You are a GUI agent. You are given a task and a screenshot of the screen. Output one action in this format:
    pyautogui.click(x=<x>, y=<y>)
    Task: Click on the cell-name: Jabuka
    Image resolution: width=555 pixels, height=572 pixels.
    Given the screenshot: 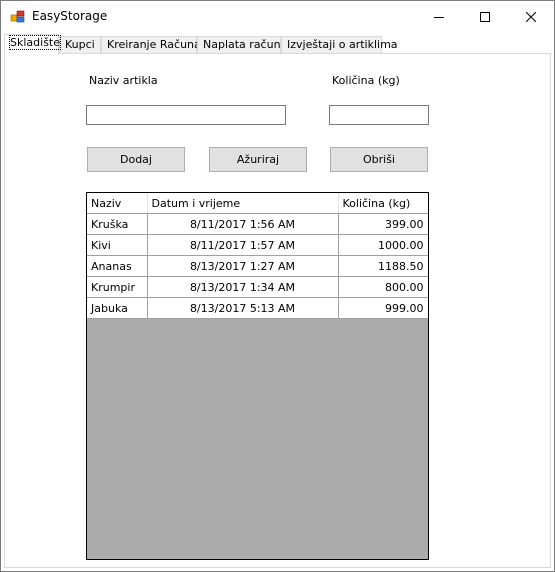 What is the action you would take?
    pyautogui.click(x=117, y=308)
    